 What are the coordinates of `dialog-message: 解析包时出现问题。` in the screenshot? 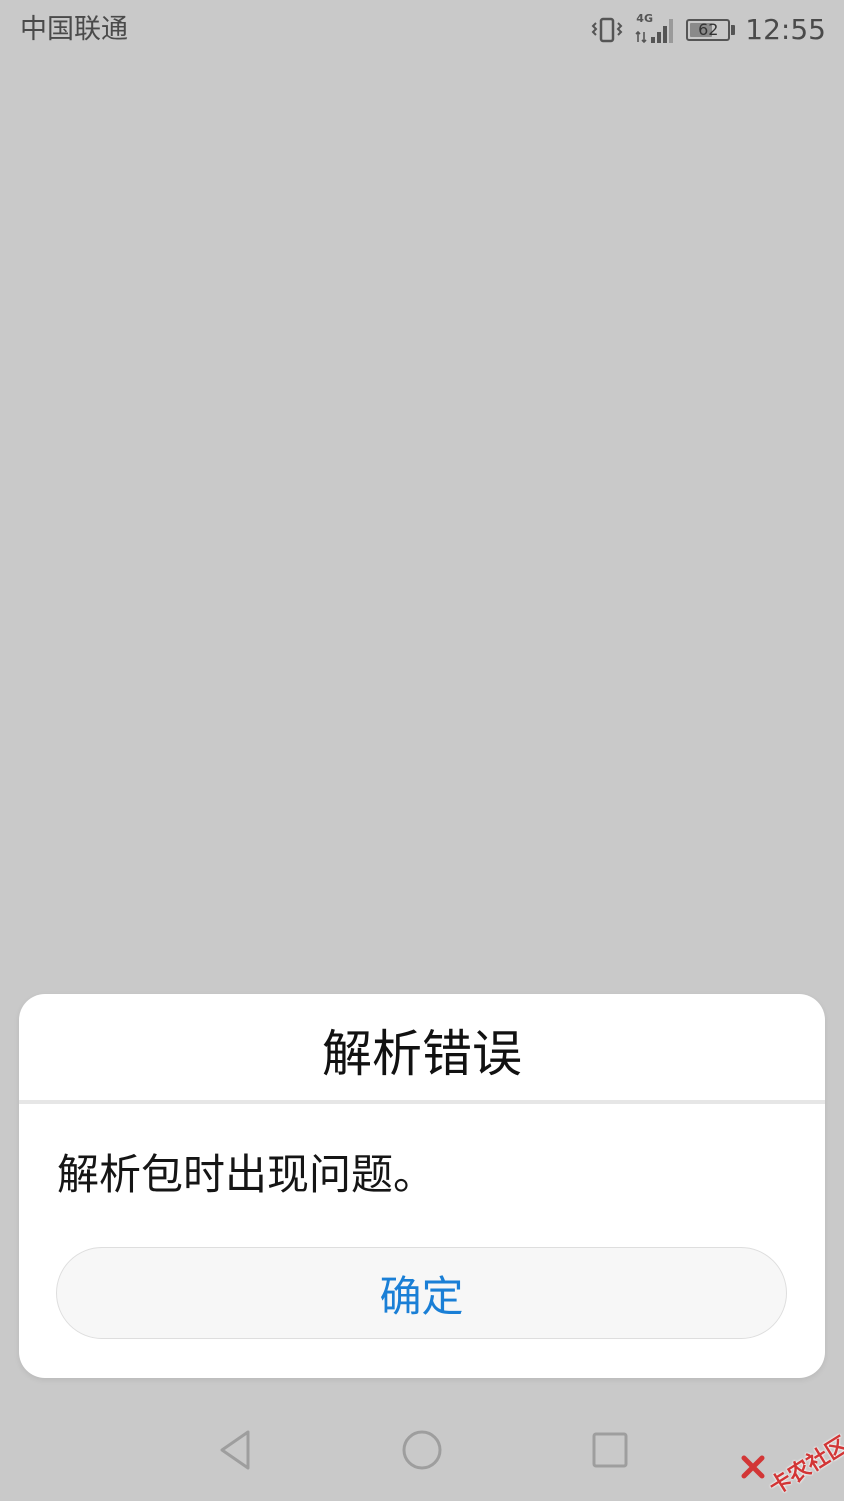 It's located at (246, 1174).